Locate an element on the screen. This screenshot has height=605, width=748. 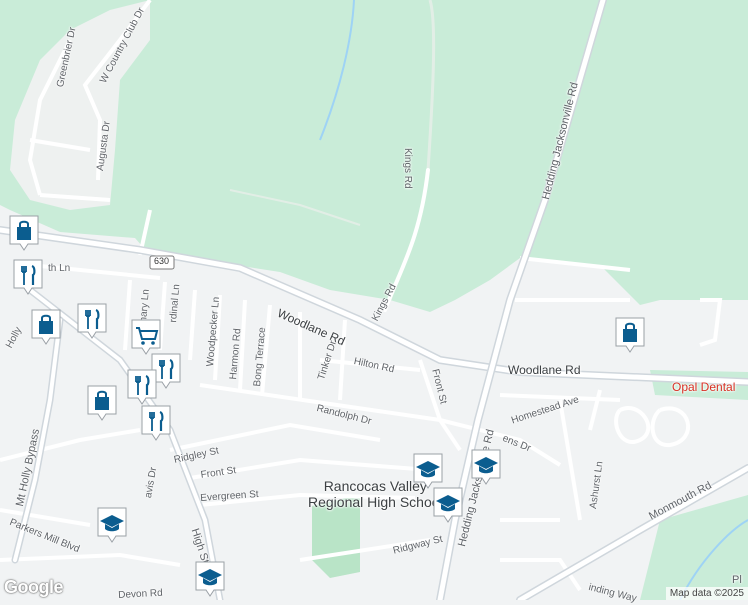
road-label-woodlane-rd-2: Woodlane Rd is located at coordinates (544, 370).